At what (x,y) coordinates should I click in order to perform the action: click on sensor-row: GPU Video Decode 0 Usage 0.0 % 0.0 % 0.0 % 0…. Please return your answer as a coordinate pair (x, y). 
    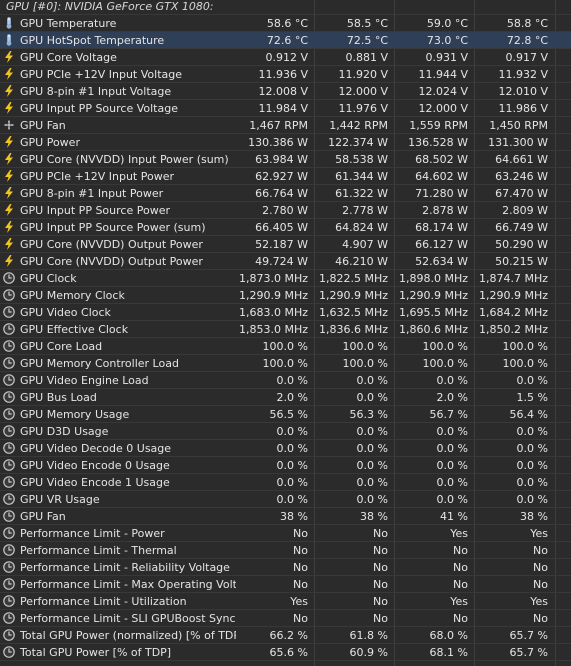
    Looking at the image, I should click on (285, 448).